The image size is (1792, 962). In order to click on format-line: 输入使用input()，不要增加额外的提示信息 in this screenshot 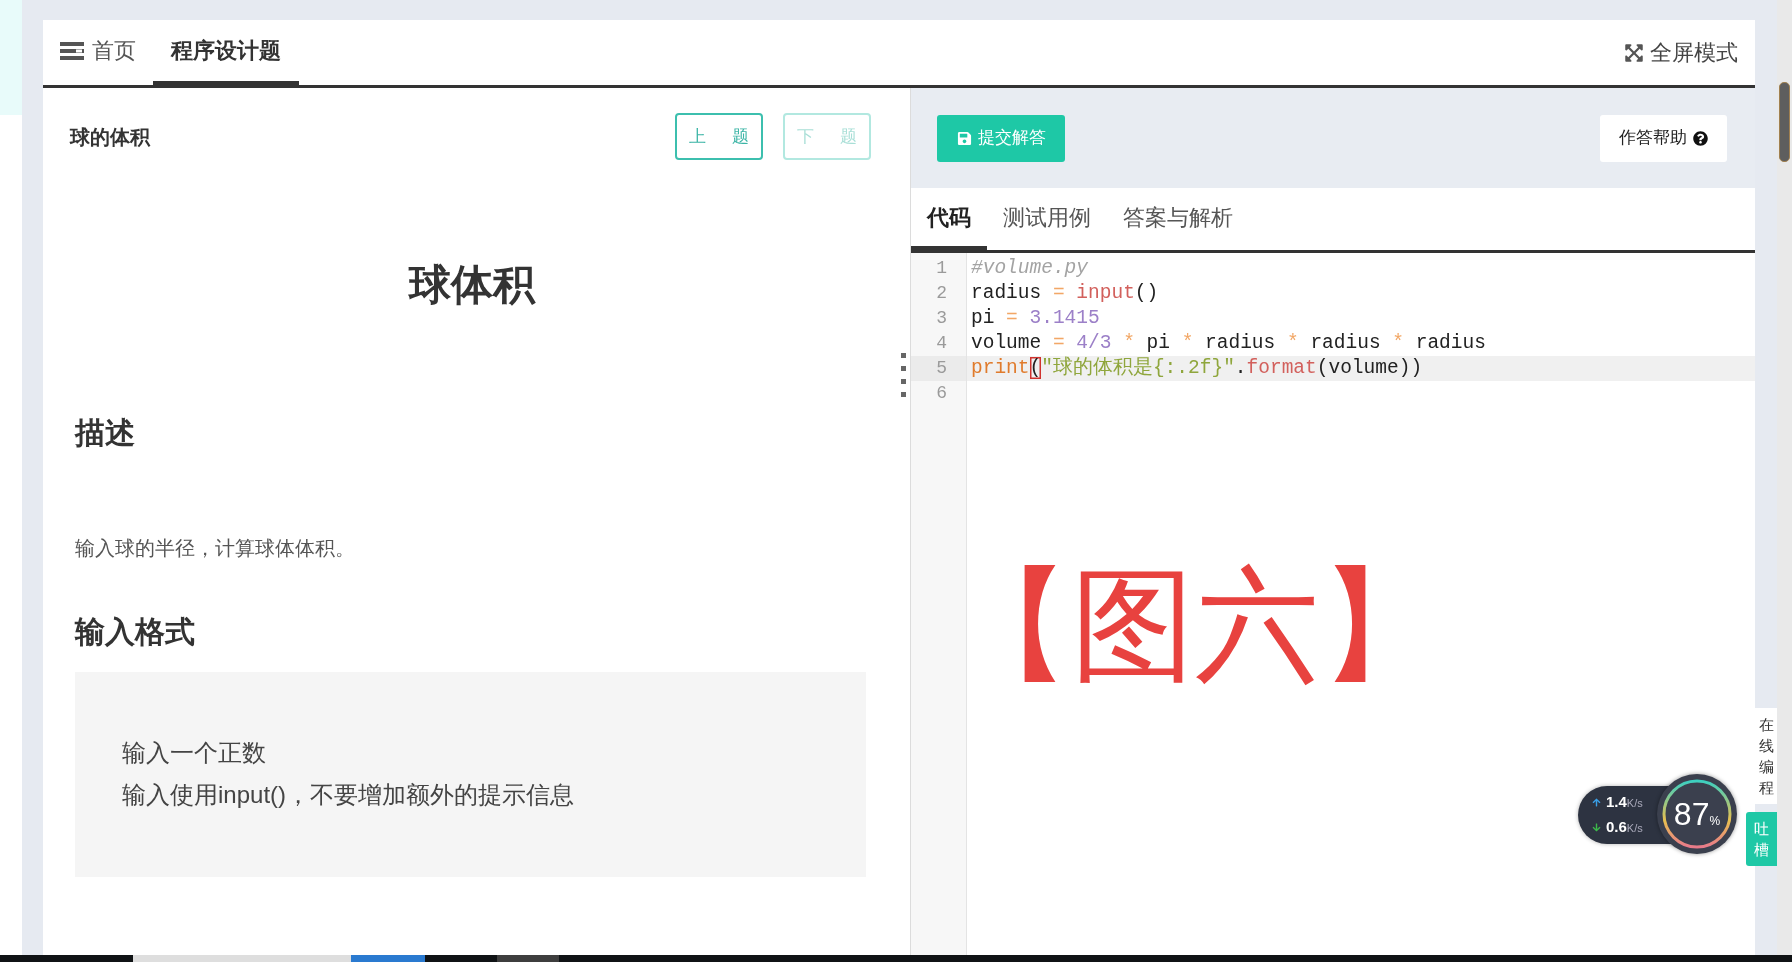, I will do `click(348, 795)`.